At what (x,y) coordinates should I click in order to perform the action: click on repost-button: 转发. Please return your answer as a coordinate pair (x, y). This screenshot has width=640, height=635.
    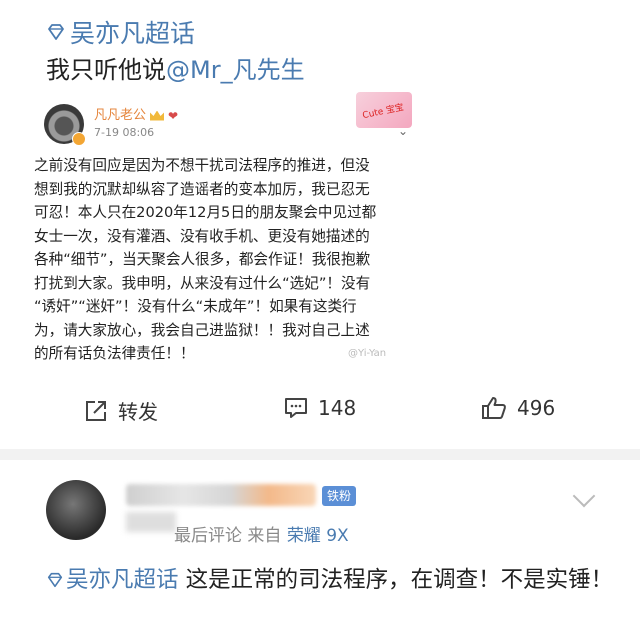
    Looking at the image, I should click on (121, 410).